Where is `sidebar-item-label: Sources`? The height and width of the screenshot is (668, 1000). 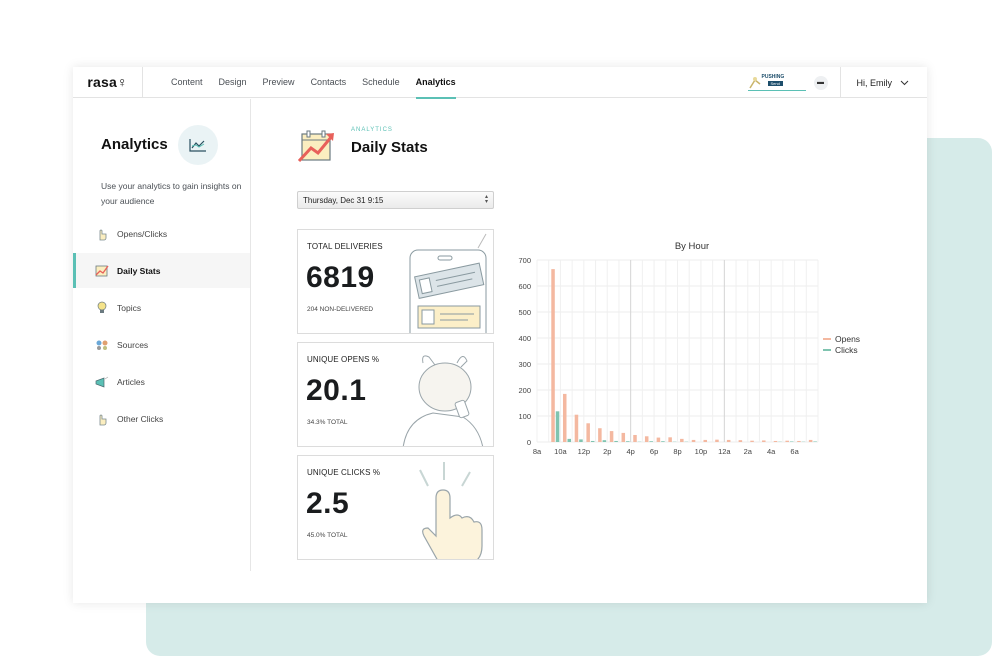 sidebar-item-label: Sources is located at coordinates (133, 344).